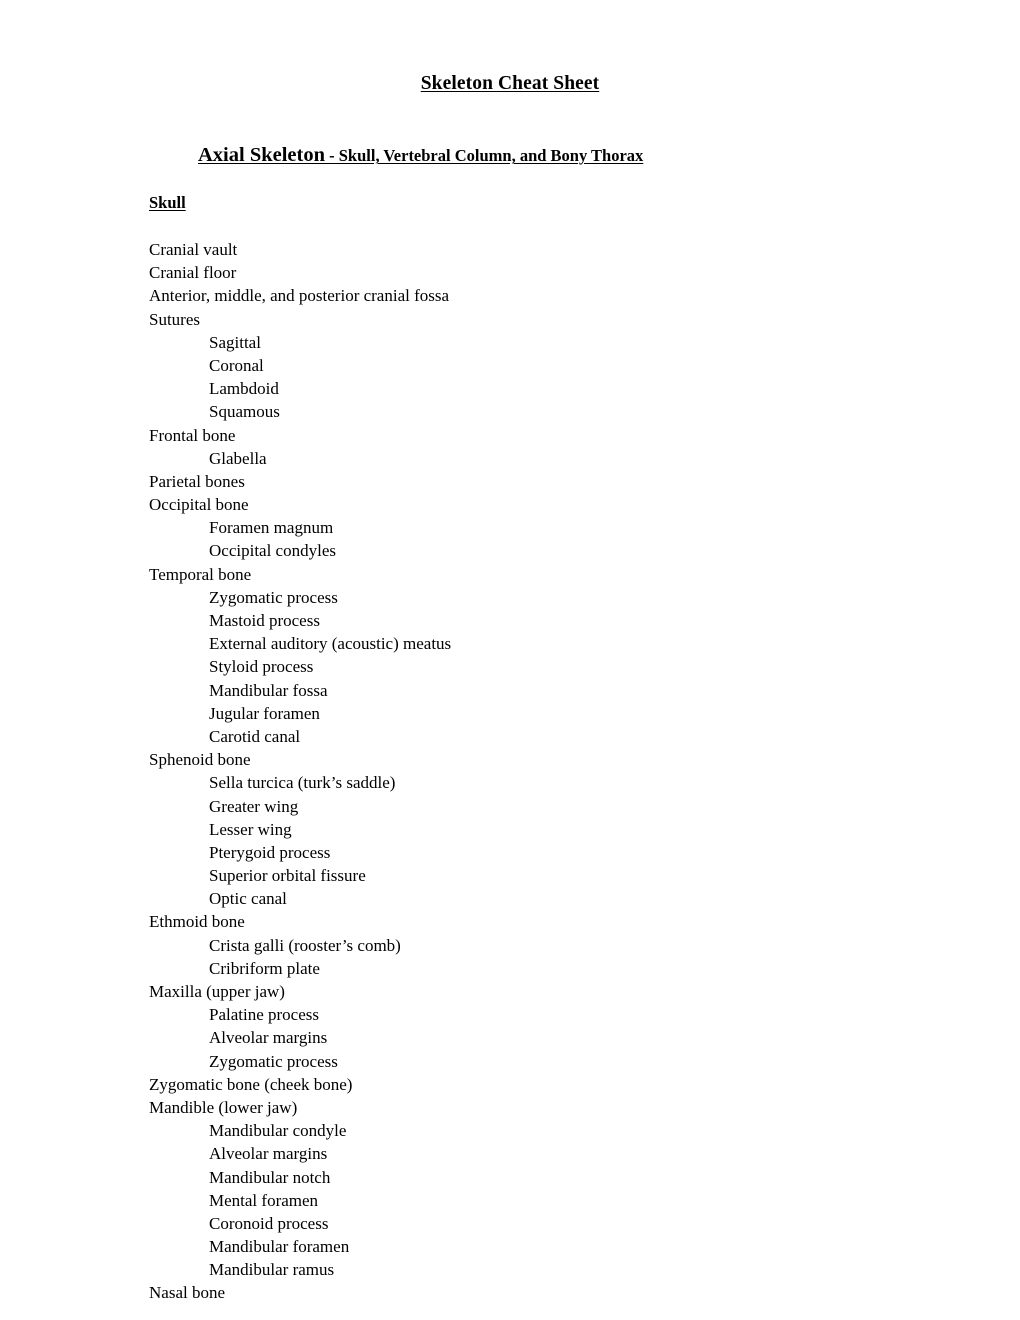 Image resolution: width=1020 pixels, height=1320 pixels. Describe the element at coordinates (287, 876) in the screenshot. I see `outline-item: Superior orbital fissure` at that location.